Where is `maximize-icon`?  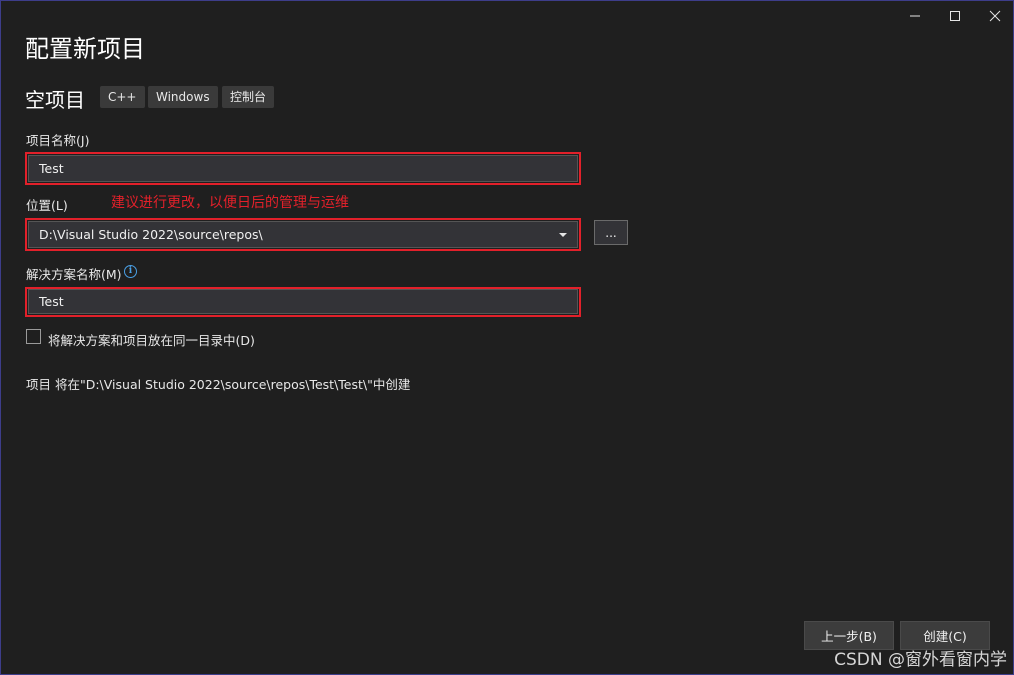
maximize-icon is located at coordinates (955, 16).